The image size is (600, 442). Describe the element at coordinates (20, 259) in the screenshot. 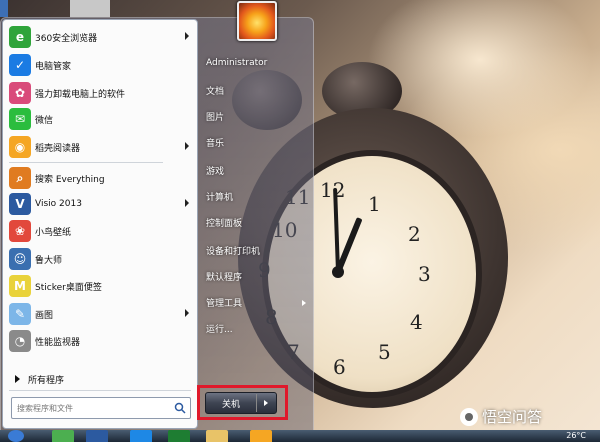

I see `ludashi-icon: ☺` at that location.